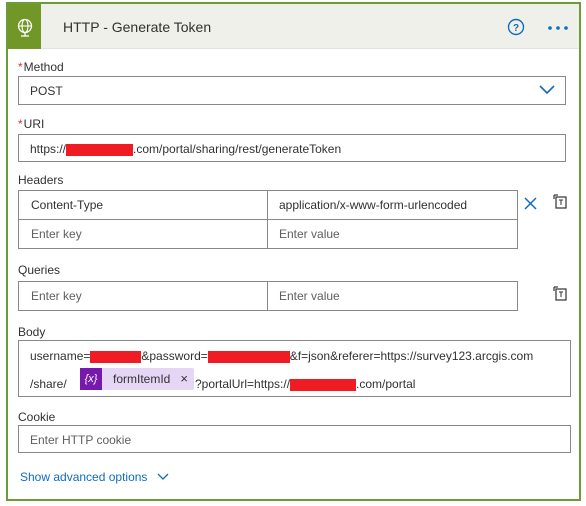  Describe the element at coordinates (386, 384) in the screenshot. I see `body-text-part: .com/portal` at that location.